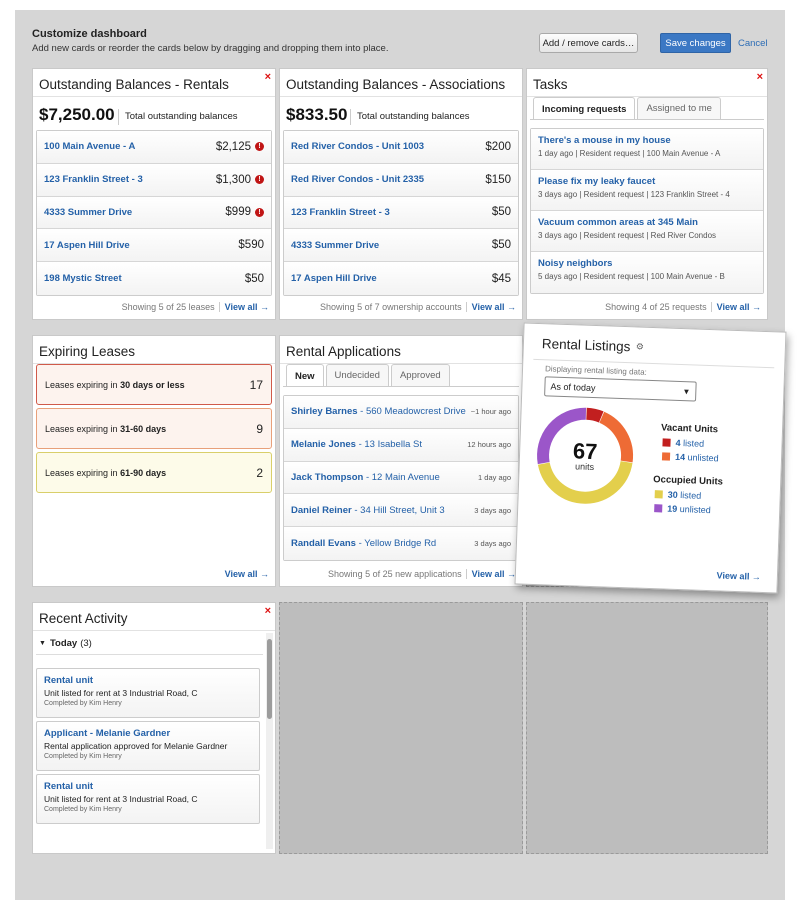  Describe the element at coordinates (683, 443) in the screenshot. I see `legend-vacant-listed: 4 listed` at that location.